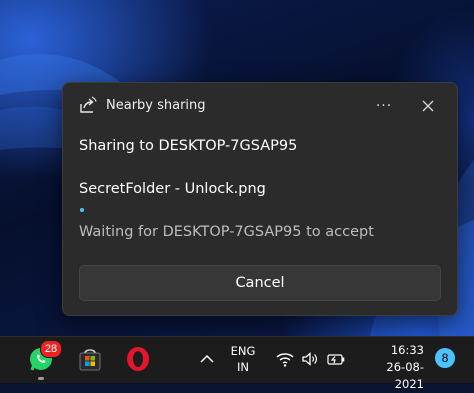 The width and height of the screenshot is (474, 393). What do you see at coordinates (336, 359) in the screenshot?
I see `battery-charging-icon` at bounding box center [336, 359].